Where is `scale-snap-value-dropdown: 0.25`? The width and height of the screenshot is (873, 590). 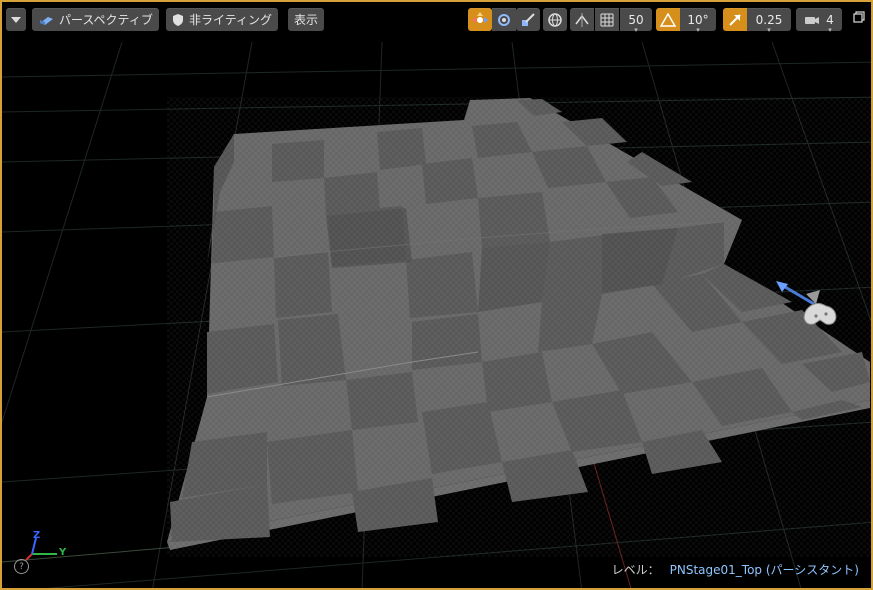
scale-snap-value-dropdown: 0.25 is located at coordinates (769, 19).